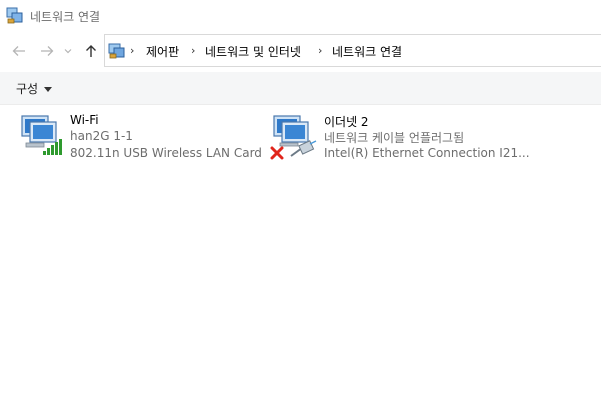 The image size is (601, 420). What do you see at coordinates (47, 51) in the screenshot?
I see `forward-arrow-icon` at bounding box center [47, 51].